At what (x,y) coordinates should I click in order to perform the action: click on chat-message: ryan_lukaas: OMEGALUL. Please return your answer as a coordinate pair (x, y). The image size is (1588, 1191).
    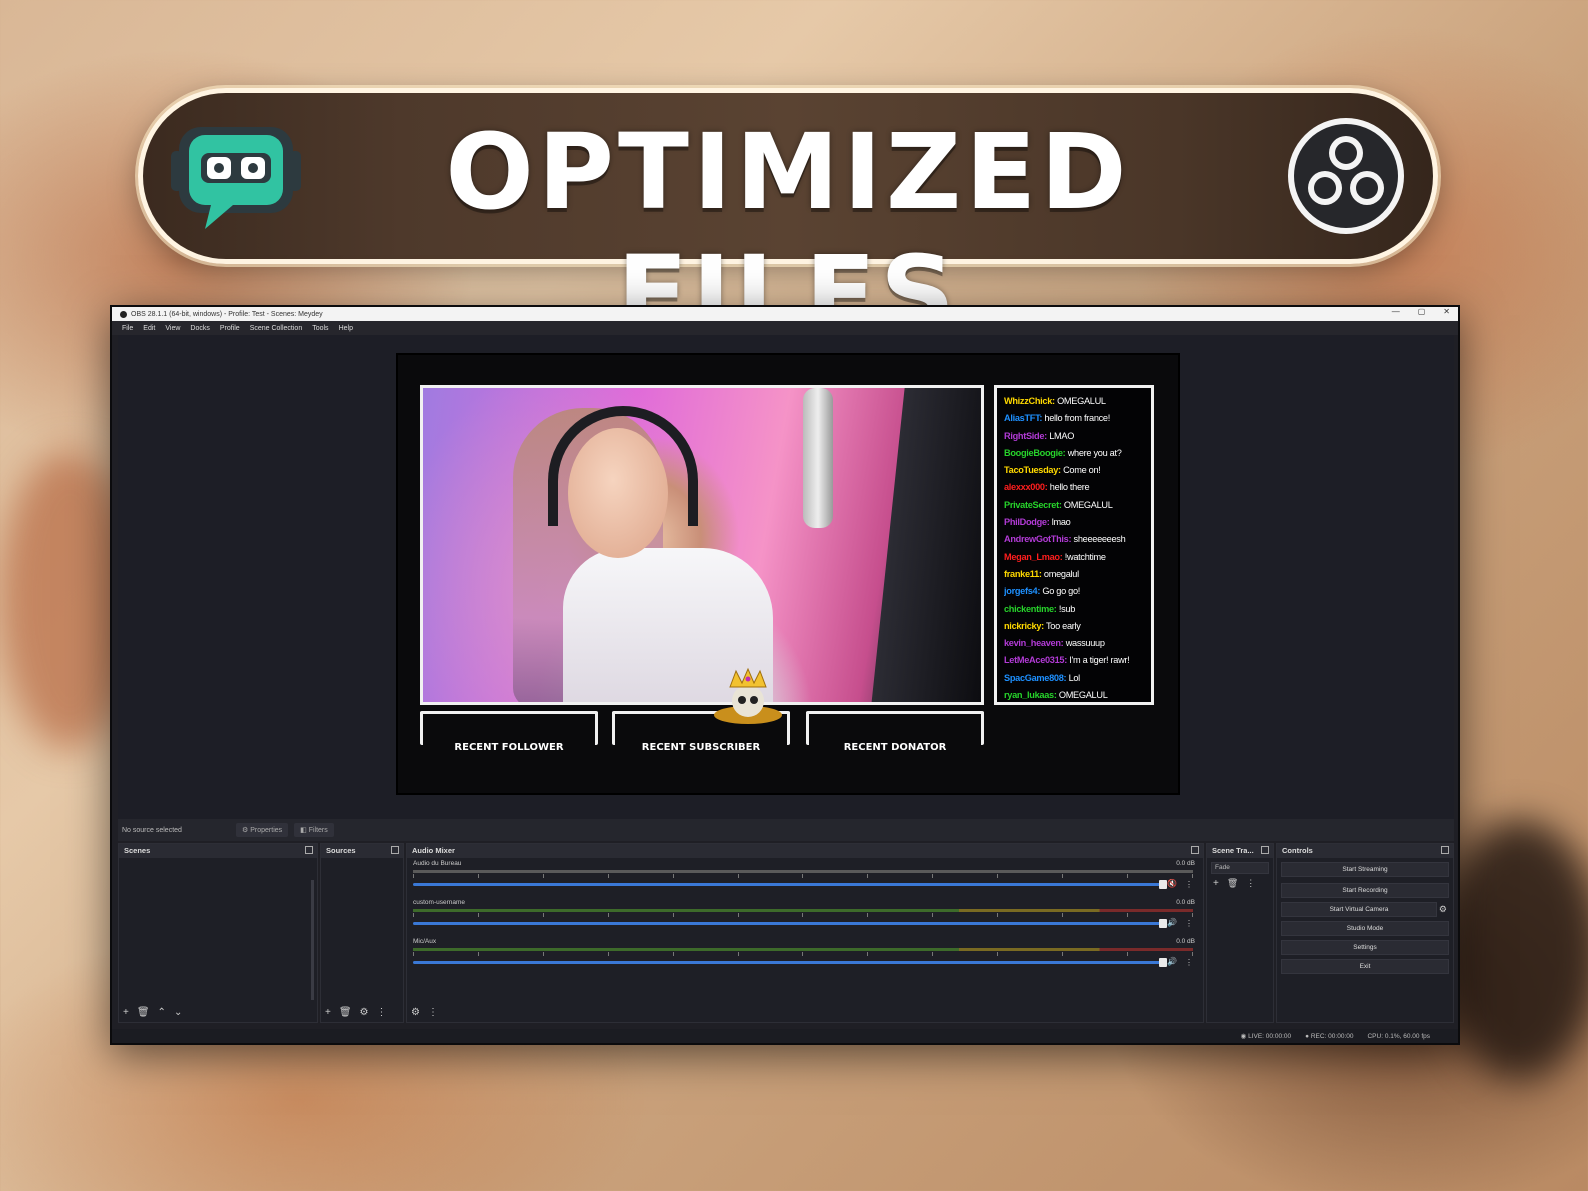
    Looking at the image, I should click on (1074, 695).